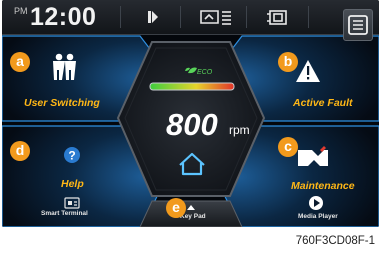  I want to click on maintenance-label: Maintenance, so click(323, 186).